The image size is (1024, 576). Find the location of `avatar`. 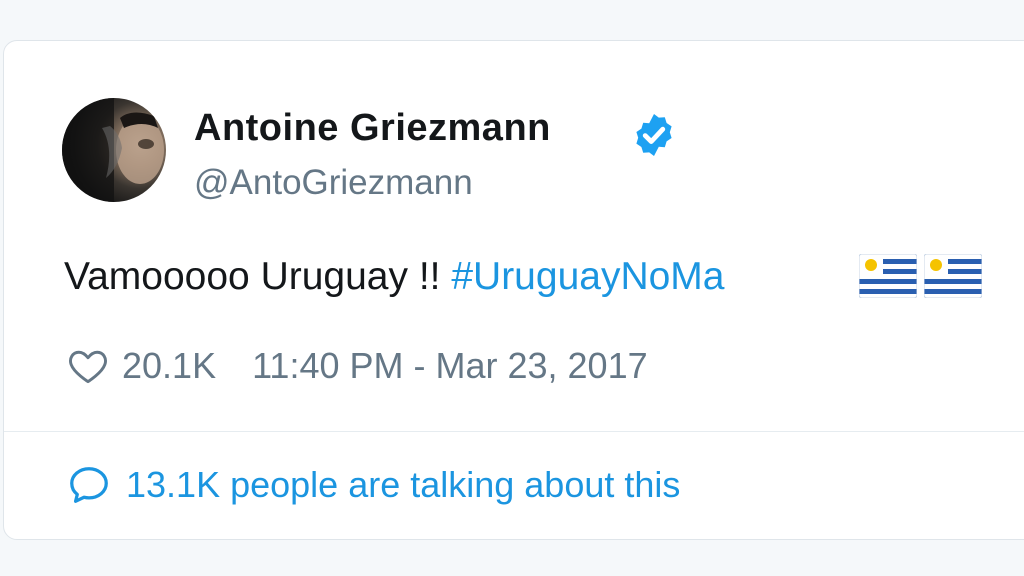

avatar is located at coordinates (114, 150).